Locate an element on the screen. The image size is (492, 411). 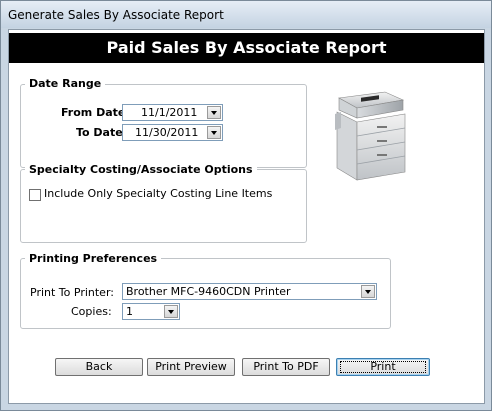
printer-select: Brother MFC-9460CDN Printer is located at coordinates (249, 291).